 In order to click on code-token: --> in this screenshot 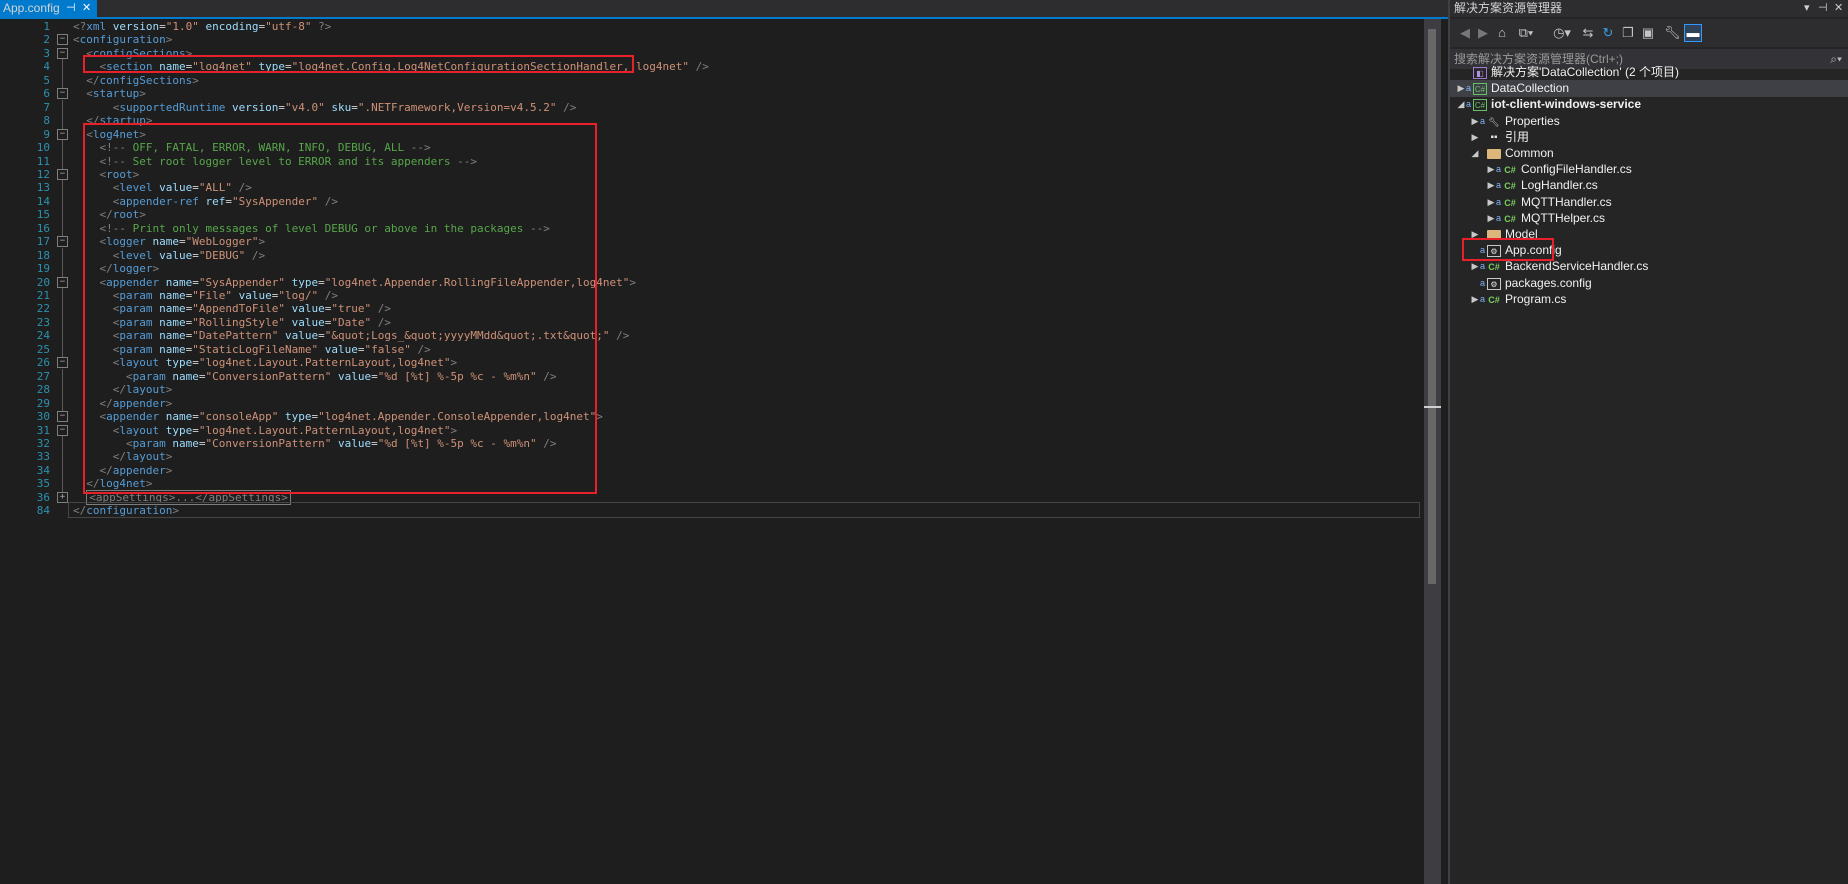, I will do `click(539, 228)`.